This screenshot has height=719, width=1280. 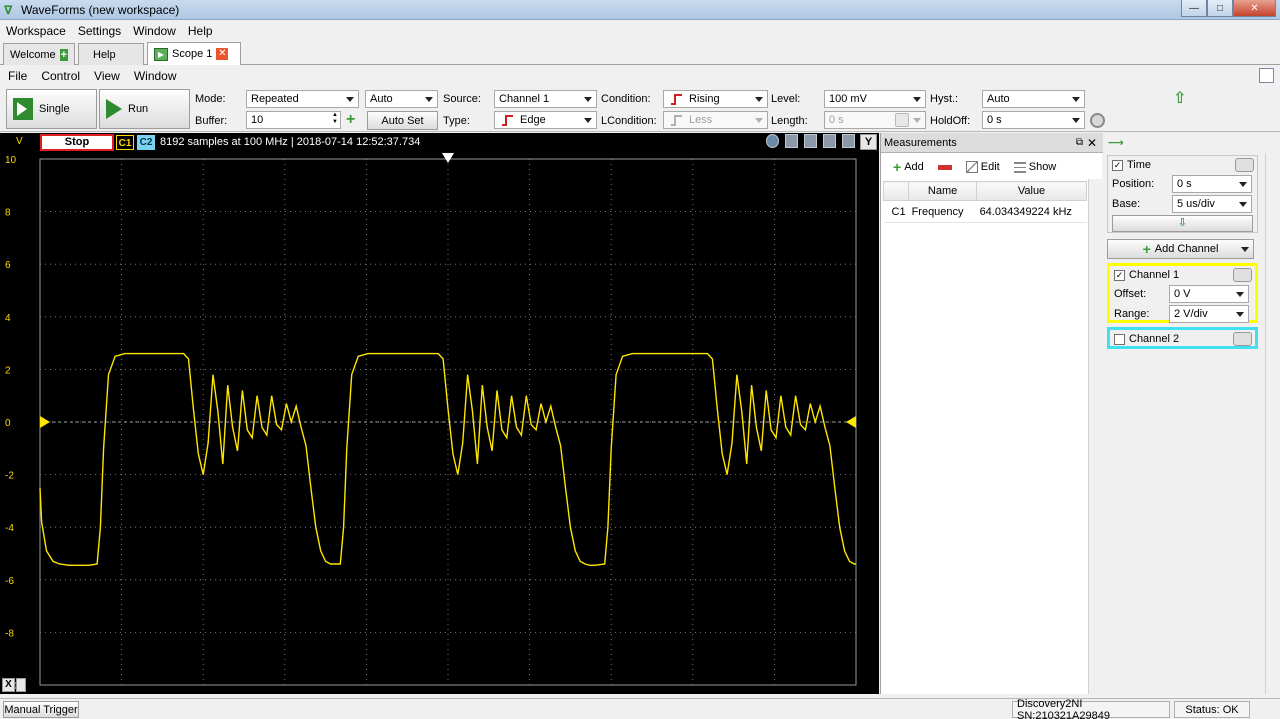 What do you see at coordinates (59, 76) in the screenshot?
I see `menu-control: Control` at bounding box center [59, 76].